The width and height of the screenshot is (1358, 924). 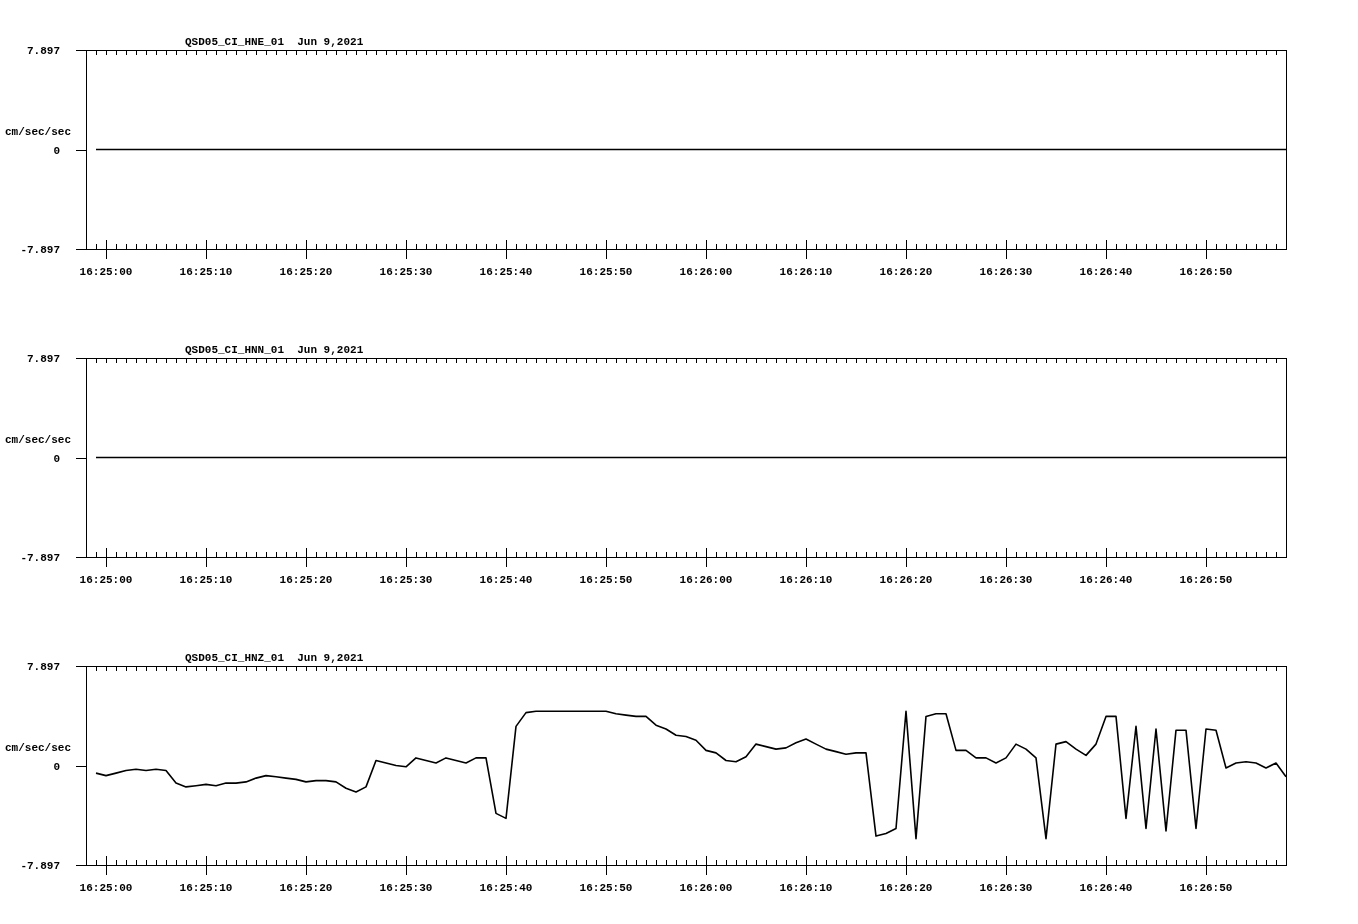 What do you see at coordinates (274, 658) in the screenshot?
I see `chart-title: QSD05_CI_HNZ_01 Jun 9,2021` at bounding box center [274, 658].